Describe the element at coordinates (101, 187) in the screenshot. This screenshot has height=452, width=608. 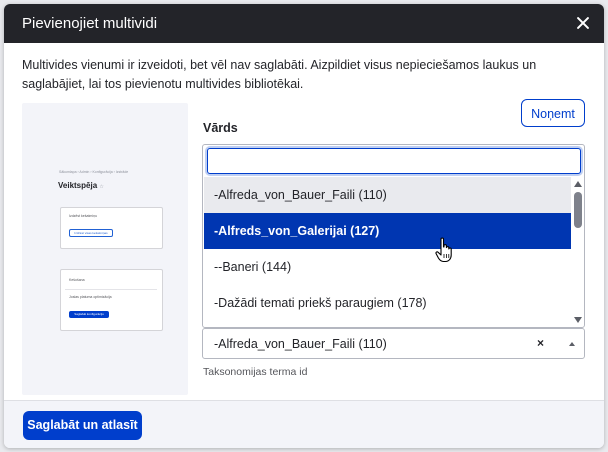
I see `star-icon: ☆` at that location.